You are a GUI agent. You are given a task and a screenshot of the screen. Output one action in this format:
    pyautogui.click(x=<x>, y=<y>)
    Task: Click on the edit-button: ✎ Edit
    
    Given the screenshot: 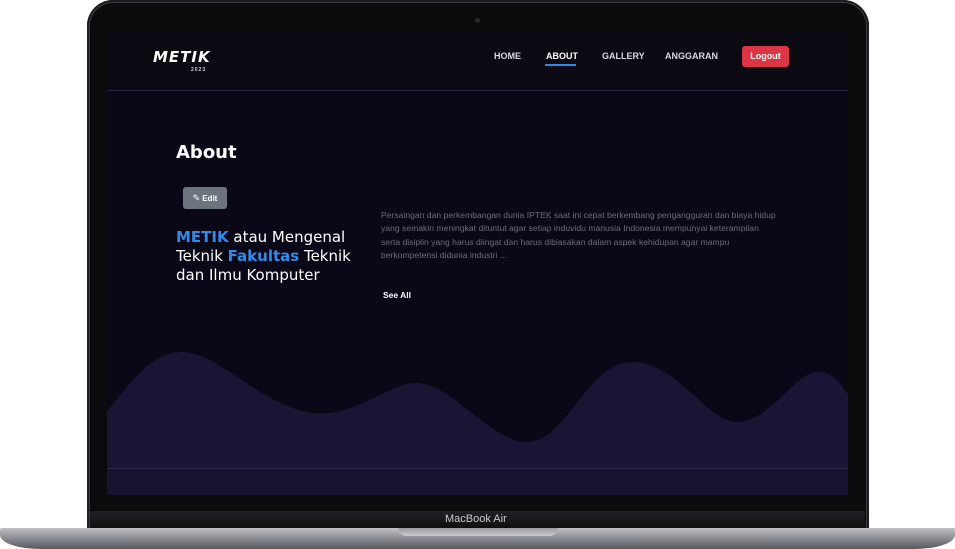 What is the action you would take?
    pyautogui.click(x=205, y=198)
    